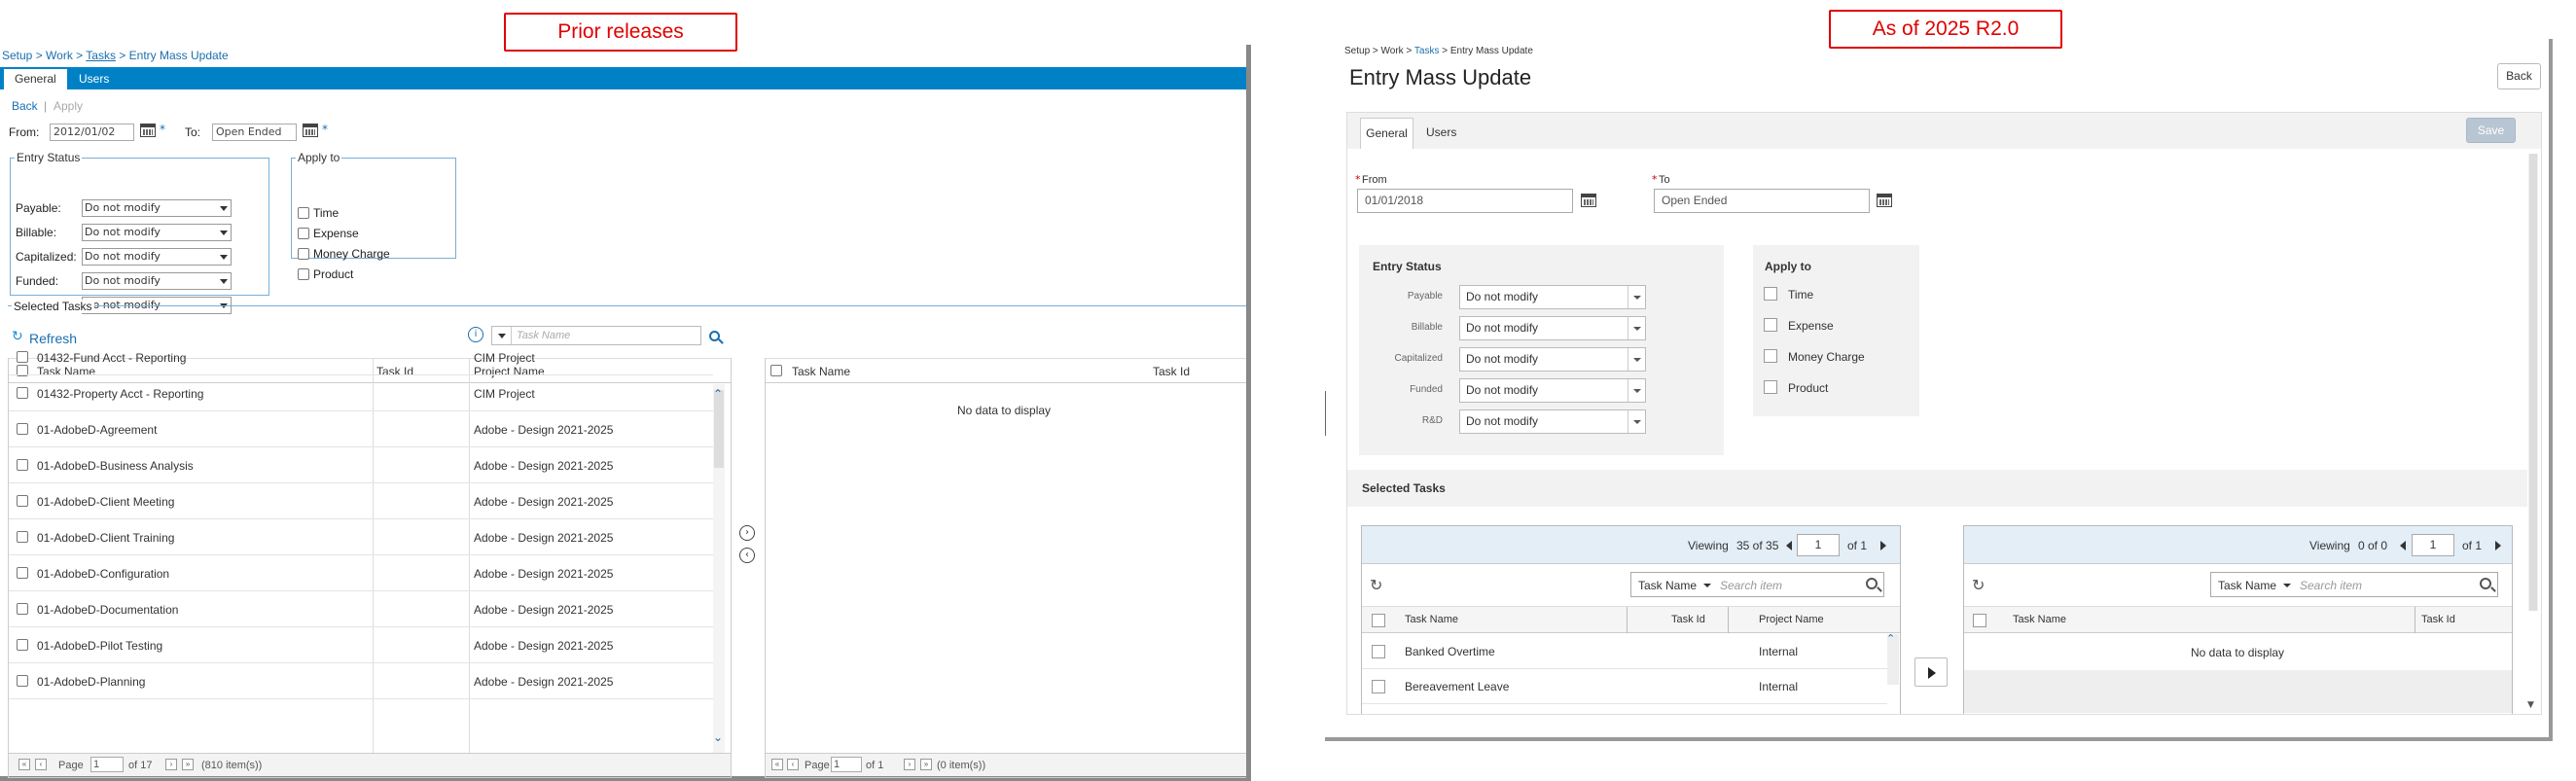  Describe the element at coordinates (92, 132) in the screenshot. I see `from-date-input: 2012/01/02` at that location.